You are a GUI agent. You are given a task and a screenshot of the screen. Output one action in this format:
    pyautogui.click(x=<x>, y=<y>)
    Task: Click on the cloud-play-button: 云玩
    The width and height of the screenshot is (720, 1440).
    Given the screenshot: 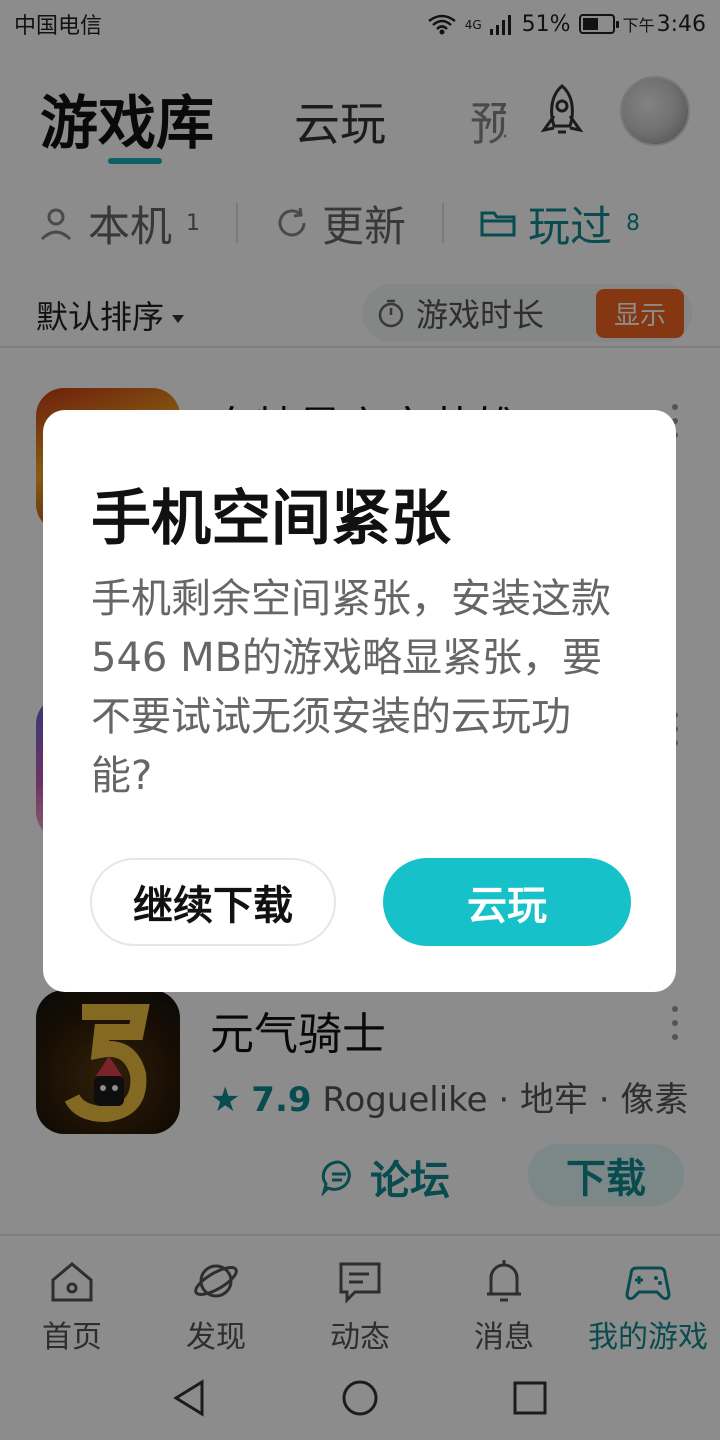 What is the action you would take?
    pyautogui.click(x=507, y=902)
    